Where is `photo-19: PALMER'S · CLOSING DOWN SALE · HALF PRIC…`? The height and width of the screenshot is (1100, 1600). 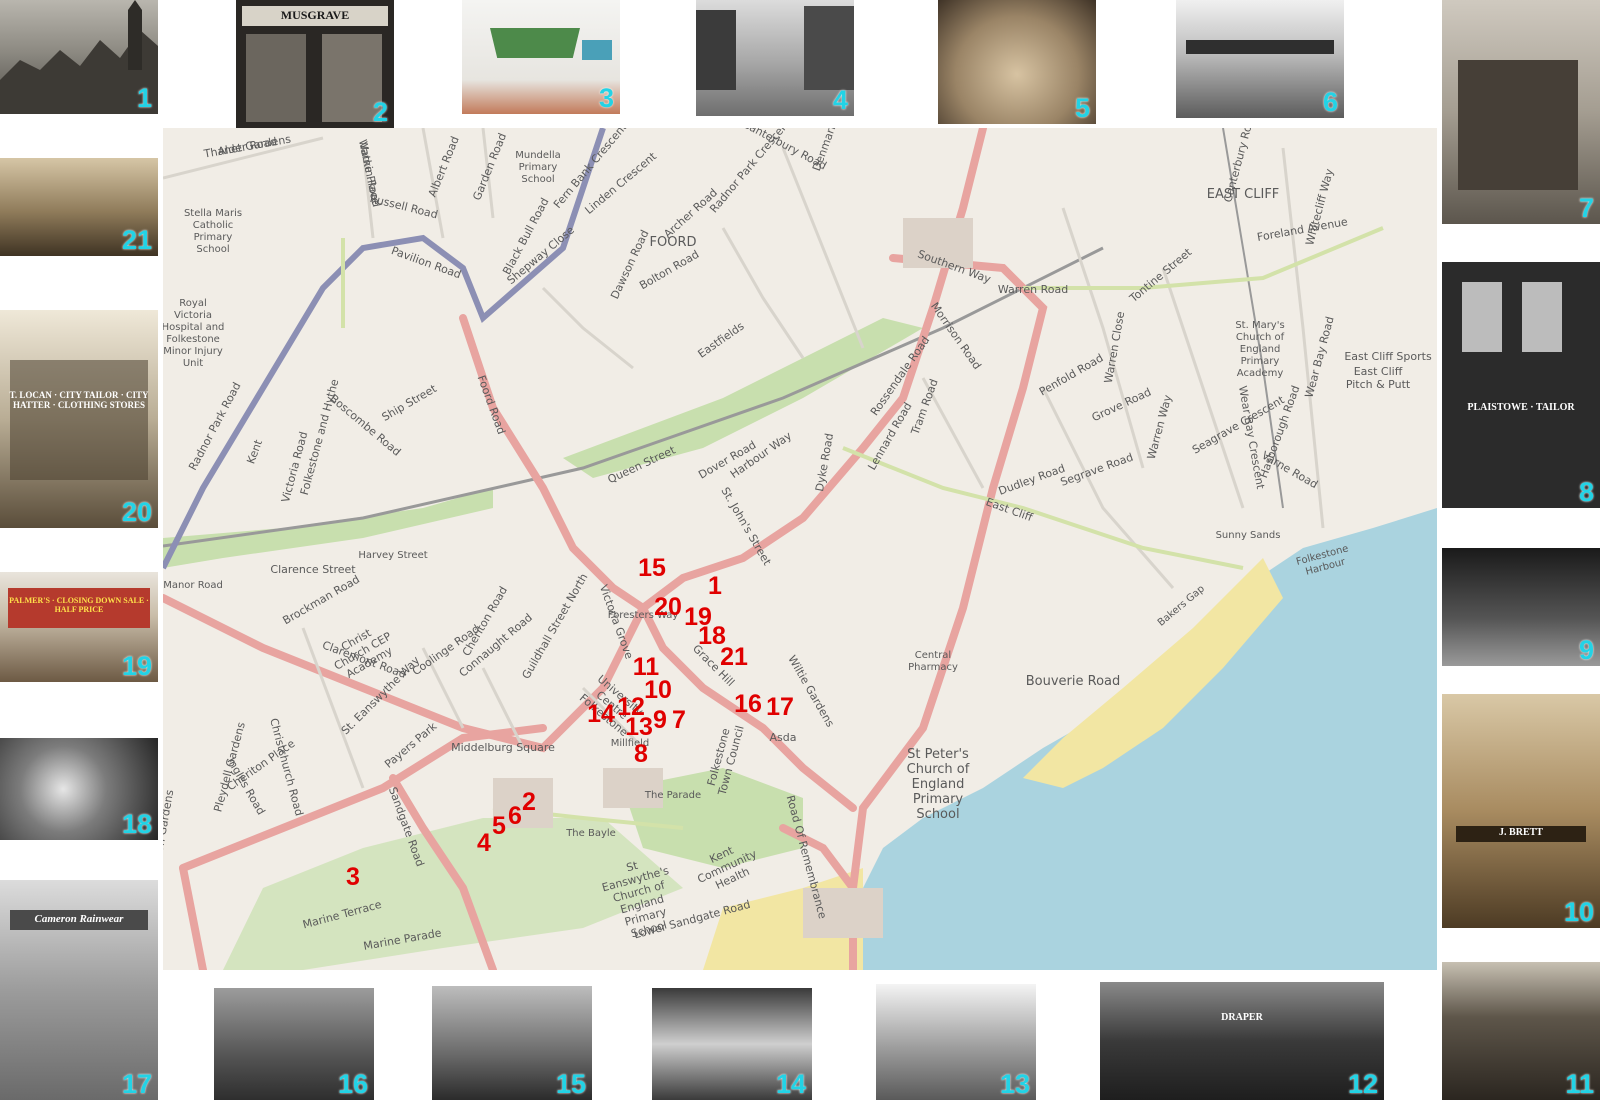
photo-19: PALMER'S · CLOSING DOWN SALE · HALF PRIC… is located at coordinates (79, 627).